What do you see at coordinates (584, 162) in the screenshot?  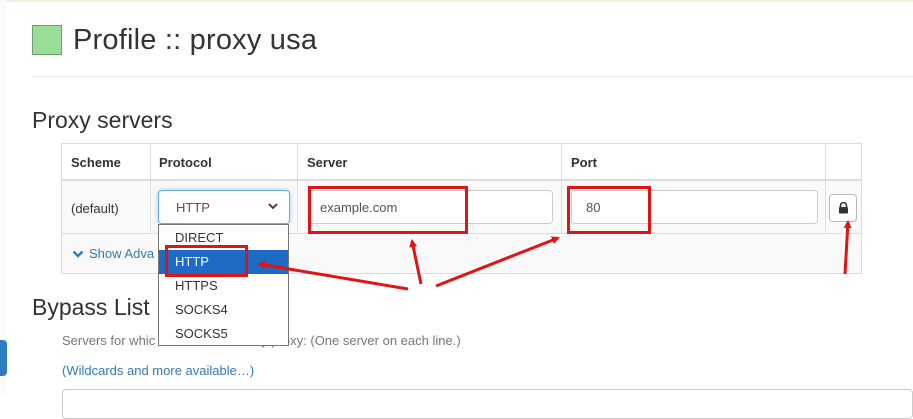 I see `column-header-port: Port` at bounding box center [584, 162].